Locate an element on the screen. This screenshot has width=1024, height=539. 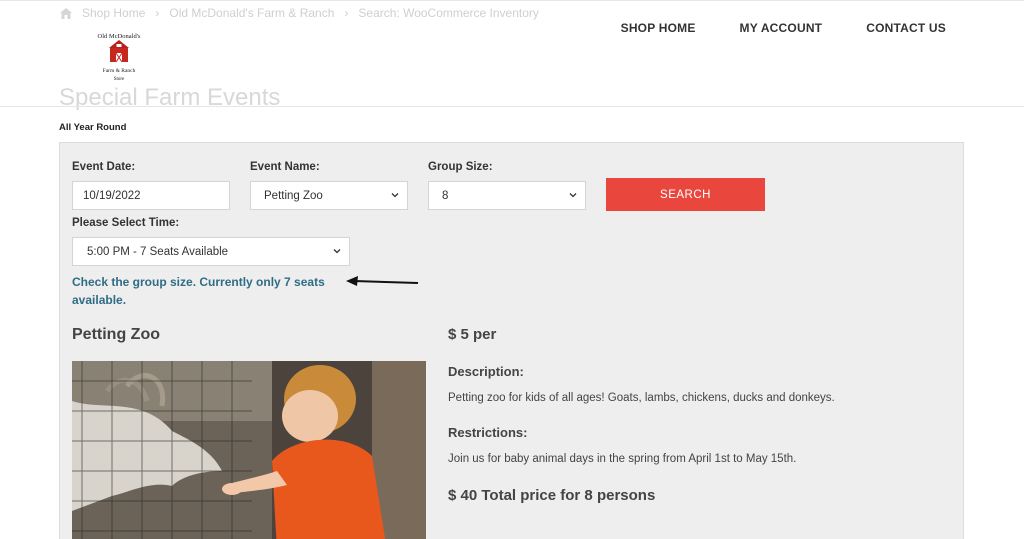
event-price: $ 5 per is located at coordinates (472, 334).